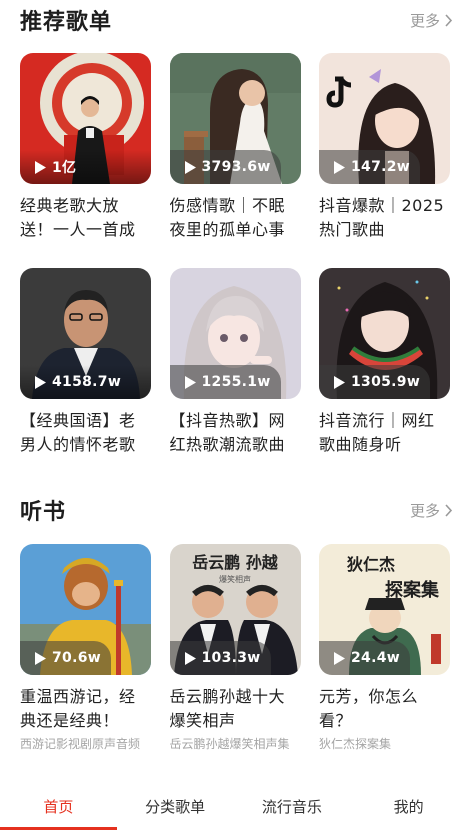 This screenshot has height=830, width=467. I want to click on play-count: 3793.6w, so click(236, 167).